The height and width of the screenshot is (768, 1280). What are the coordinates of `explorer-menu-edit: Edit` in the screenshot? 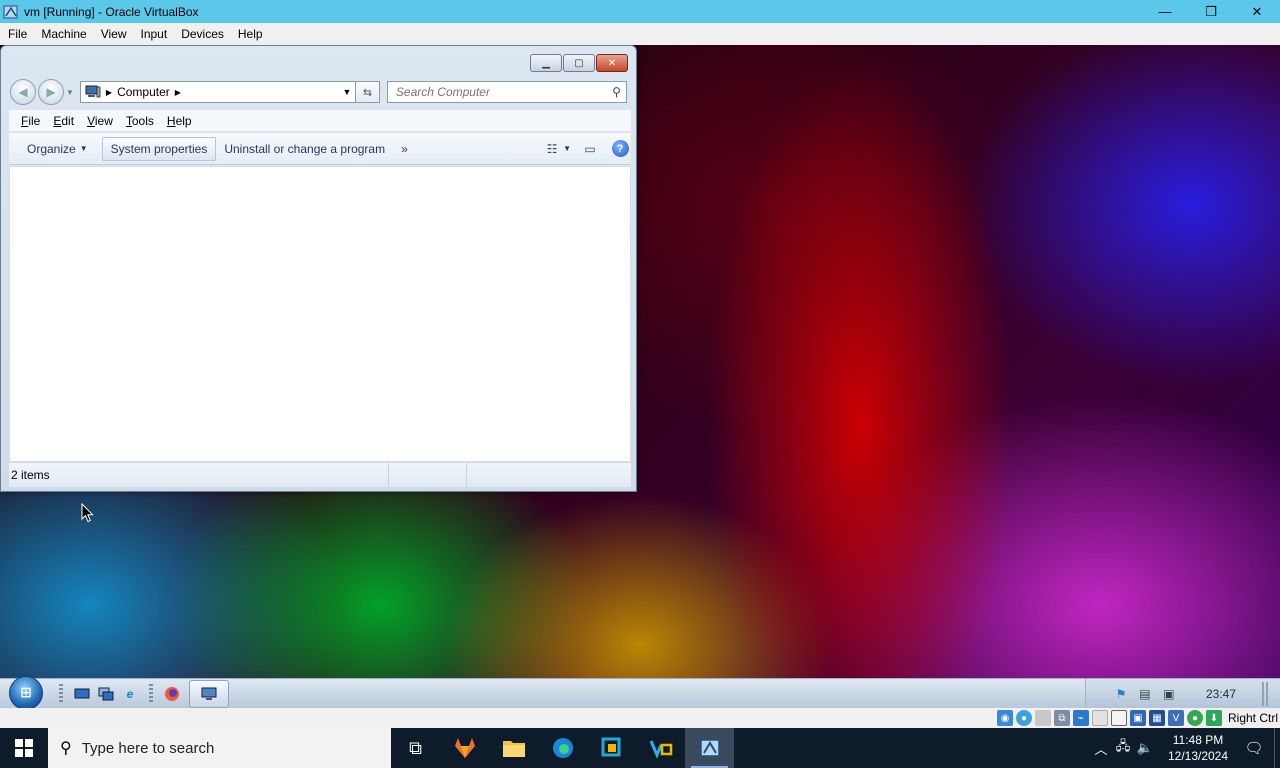 It's located at (63, 121).